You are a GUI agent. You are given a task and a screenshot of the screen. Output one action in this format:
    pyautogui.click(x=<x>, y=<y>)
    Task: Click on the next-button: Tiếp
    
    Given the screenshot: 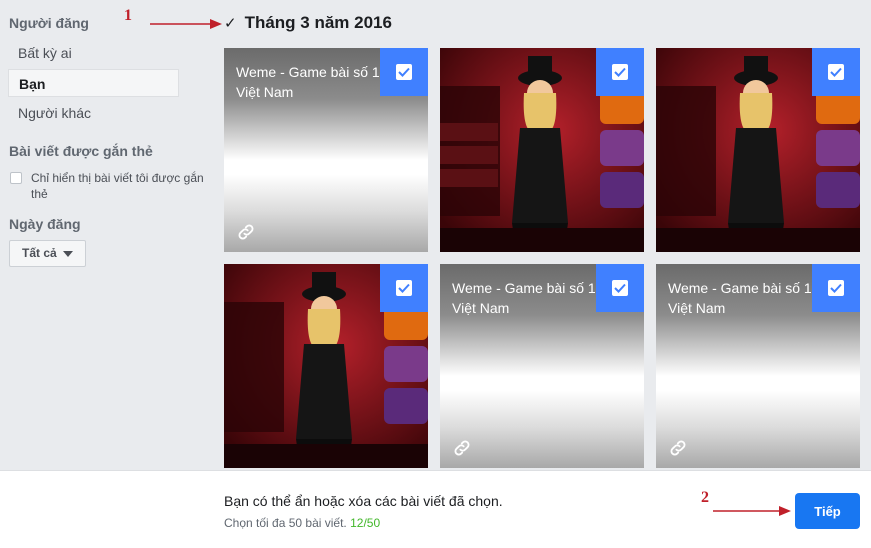 What is the action you would take?
    pyautogui.click(x=827, y=511)
    